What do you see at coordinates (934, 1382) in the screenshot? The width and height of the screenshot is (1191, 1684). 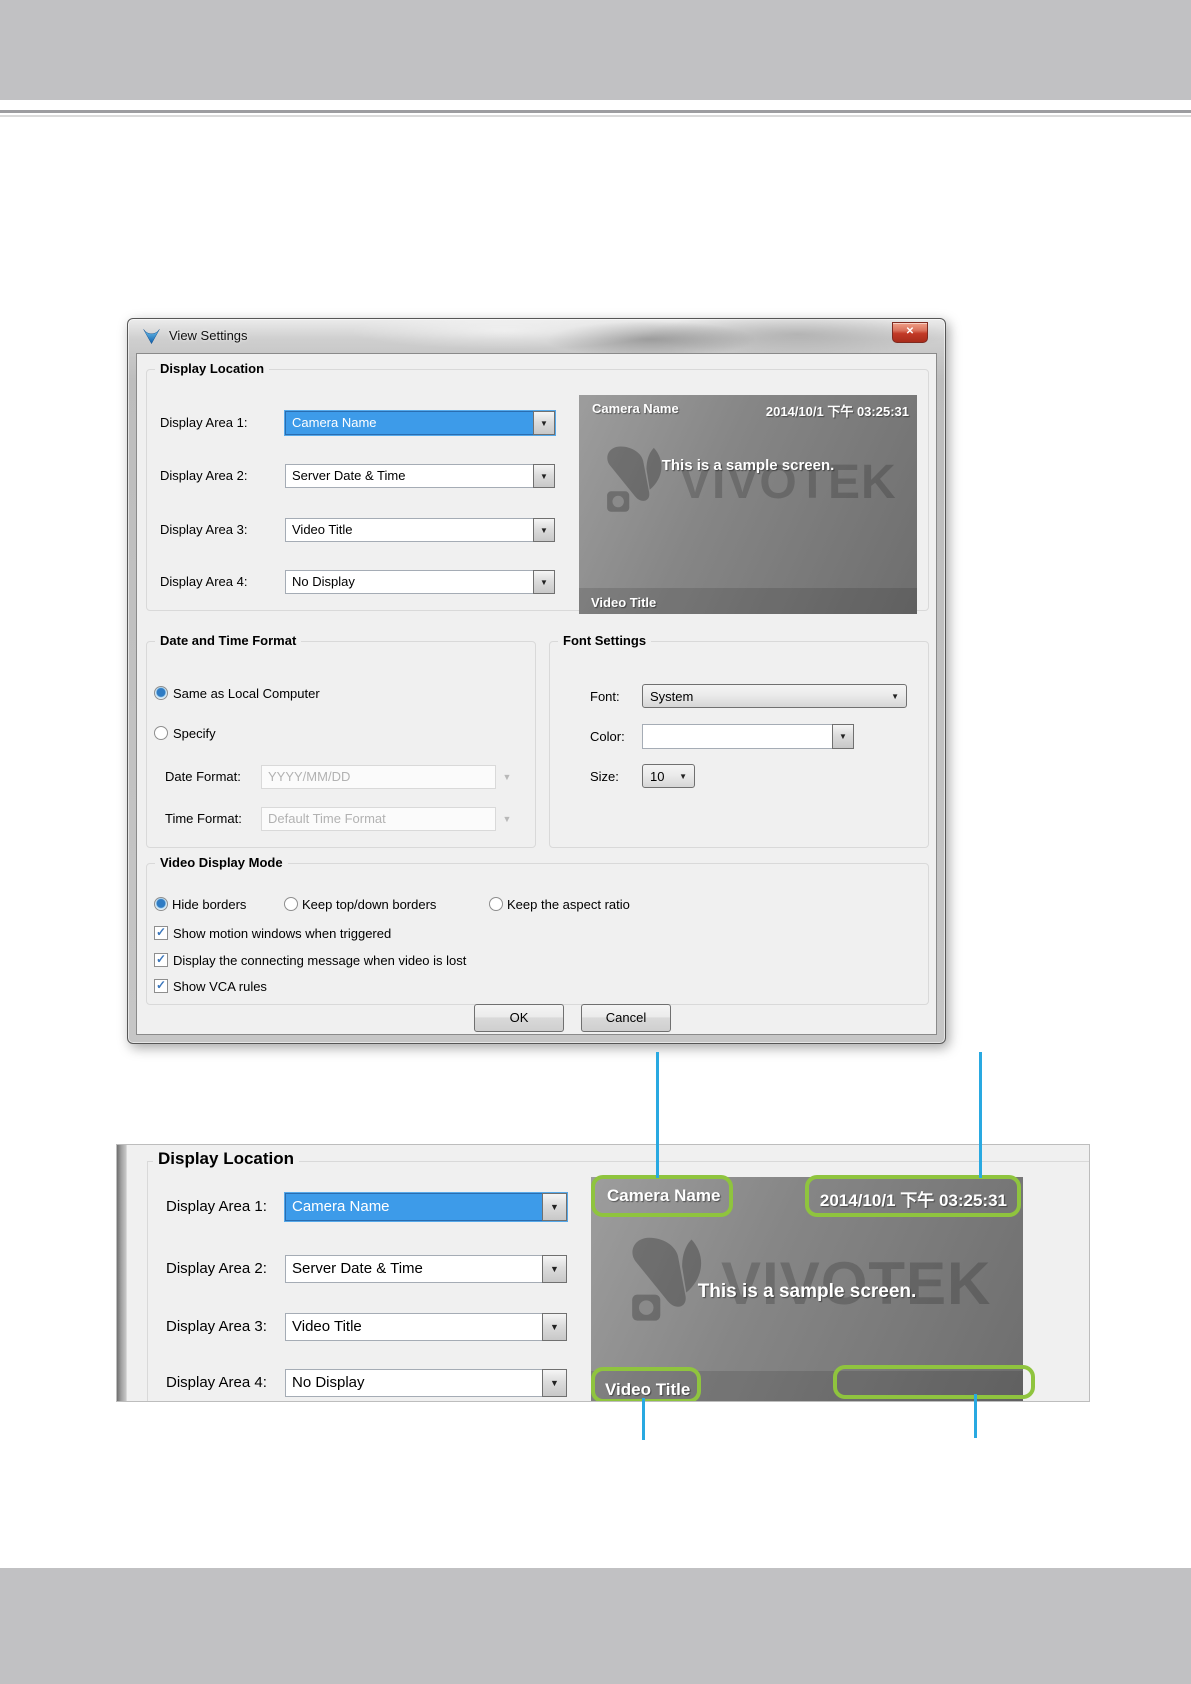 I see `display-area-4-empty-highlight-box` at bounding box center [934, 1382].